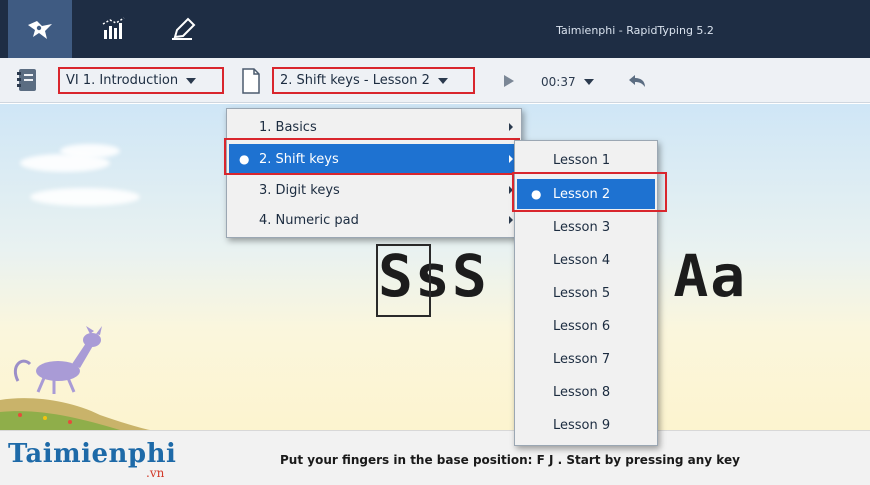 This screenshot has width=870, height=485. I want to click on course-dropdown: VI 1. Introduction, so click(141, 80).